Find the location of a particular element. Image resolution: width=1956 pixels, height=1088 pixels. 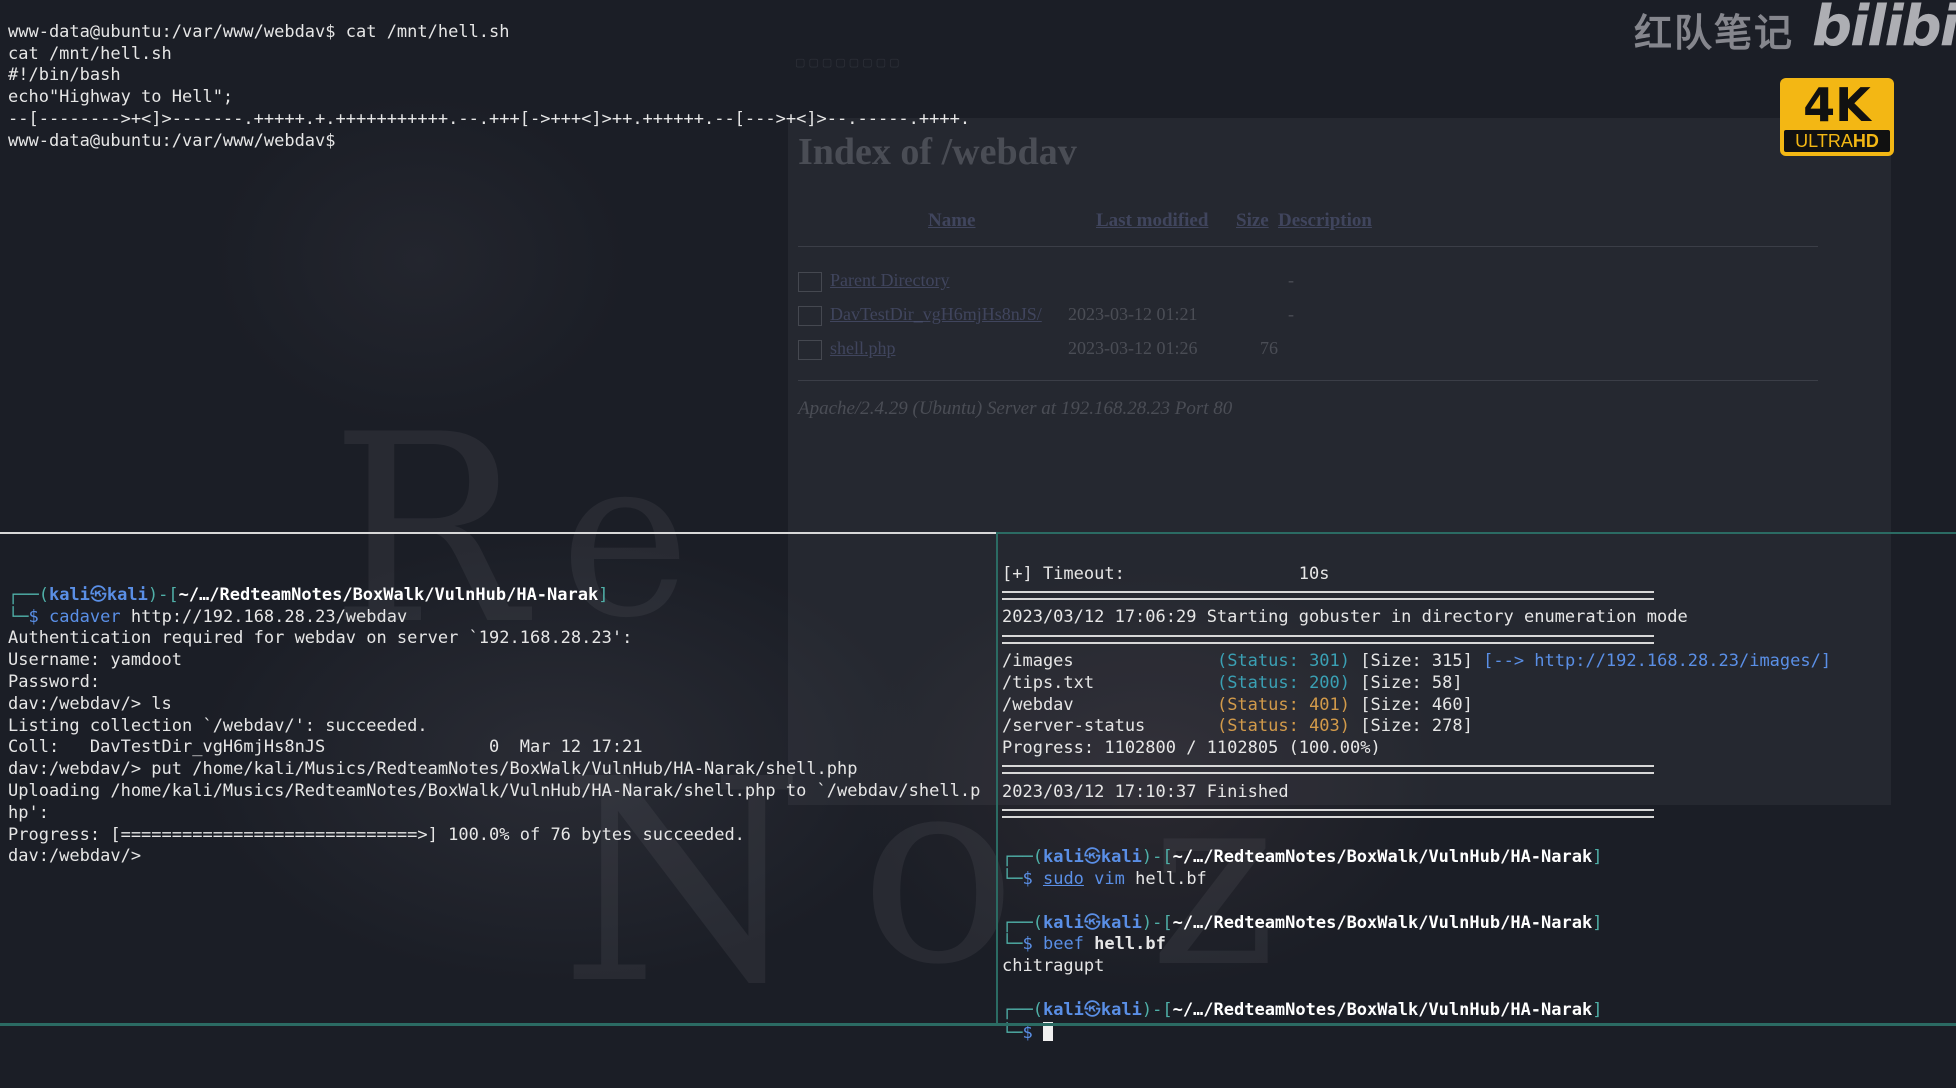

badge-ultra: ULTRA is located at coordinates (1824, 141).